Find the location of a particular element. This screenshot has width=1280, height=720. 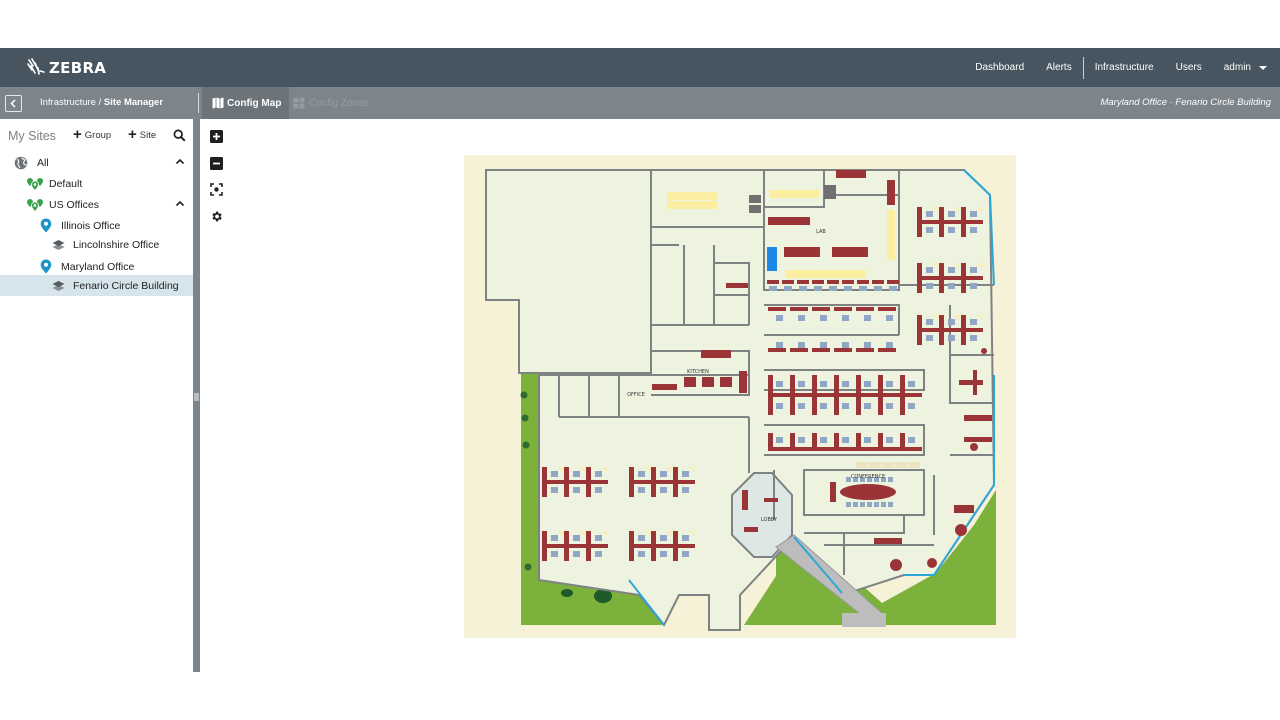

sidebar-resize-handle is located at coordinates (196, 395).